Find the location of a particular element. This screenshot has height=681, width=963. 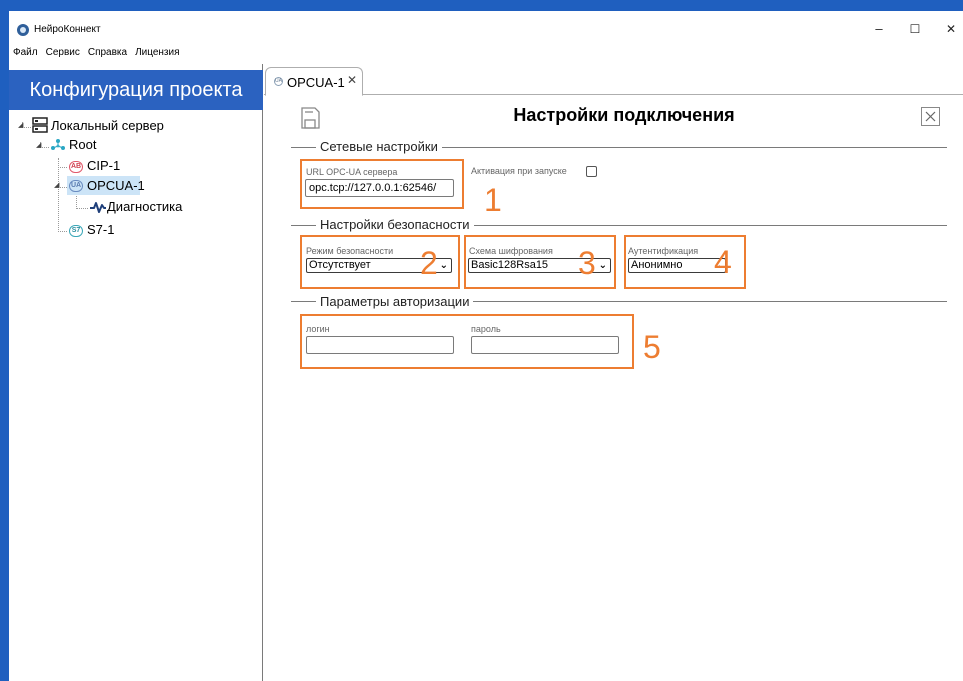

tree-item-opcua: OPCUA-1 is located at coordinates (116, 185).